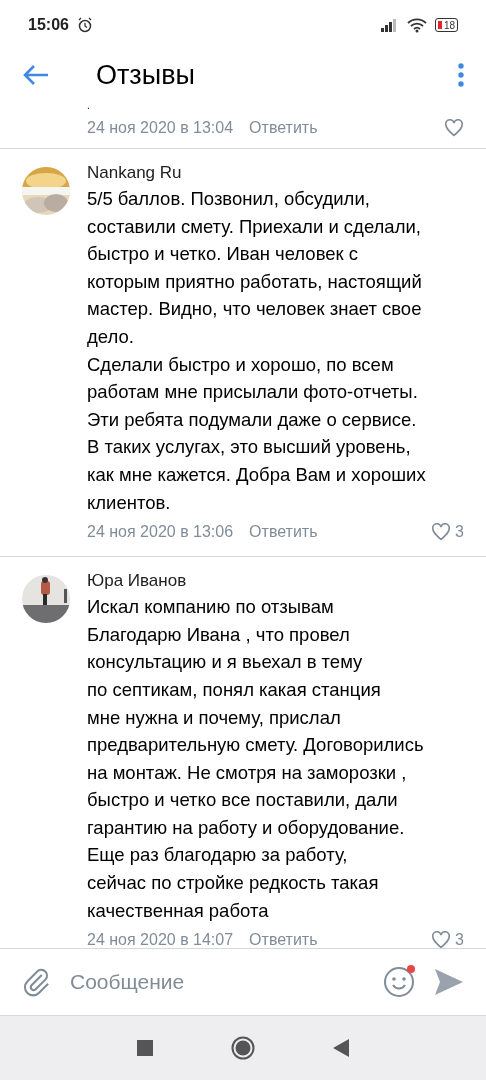  What do you see at coordinates (160, 532) in the screenshot?
I see `comment-date: 24 ноя 2020 в 13:06` at bounding box center [160, 532].